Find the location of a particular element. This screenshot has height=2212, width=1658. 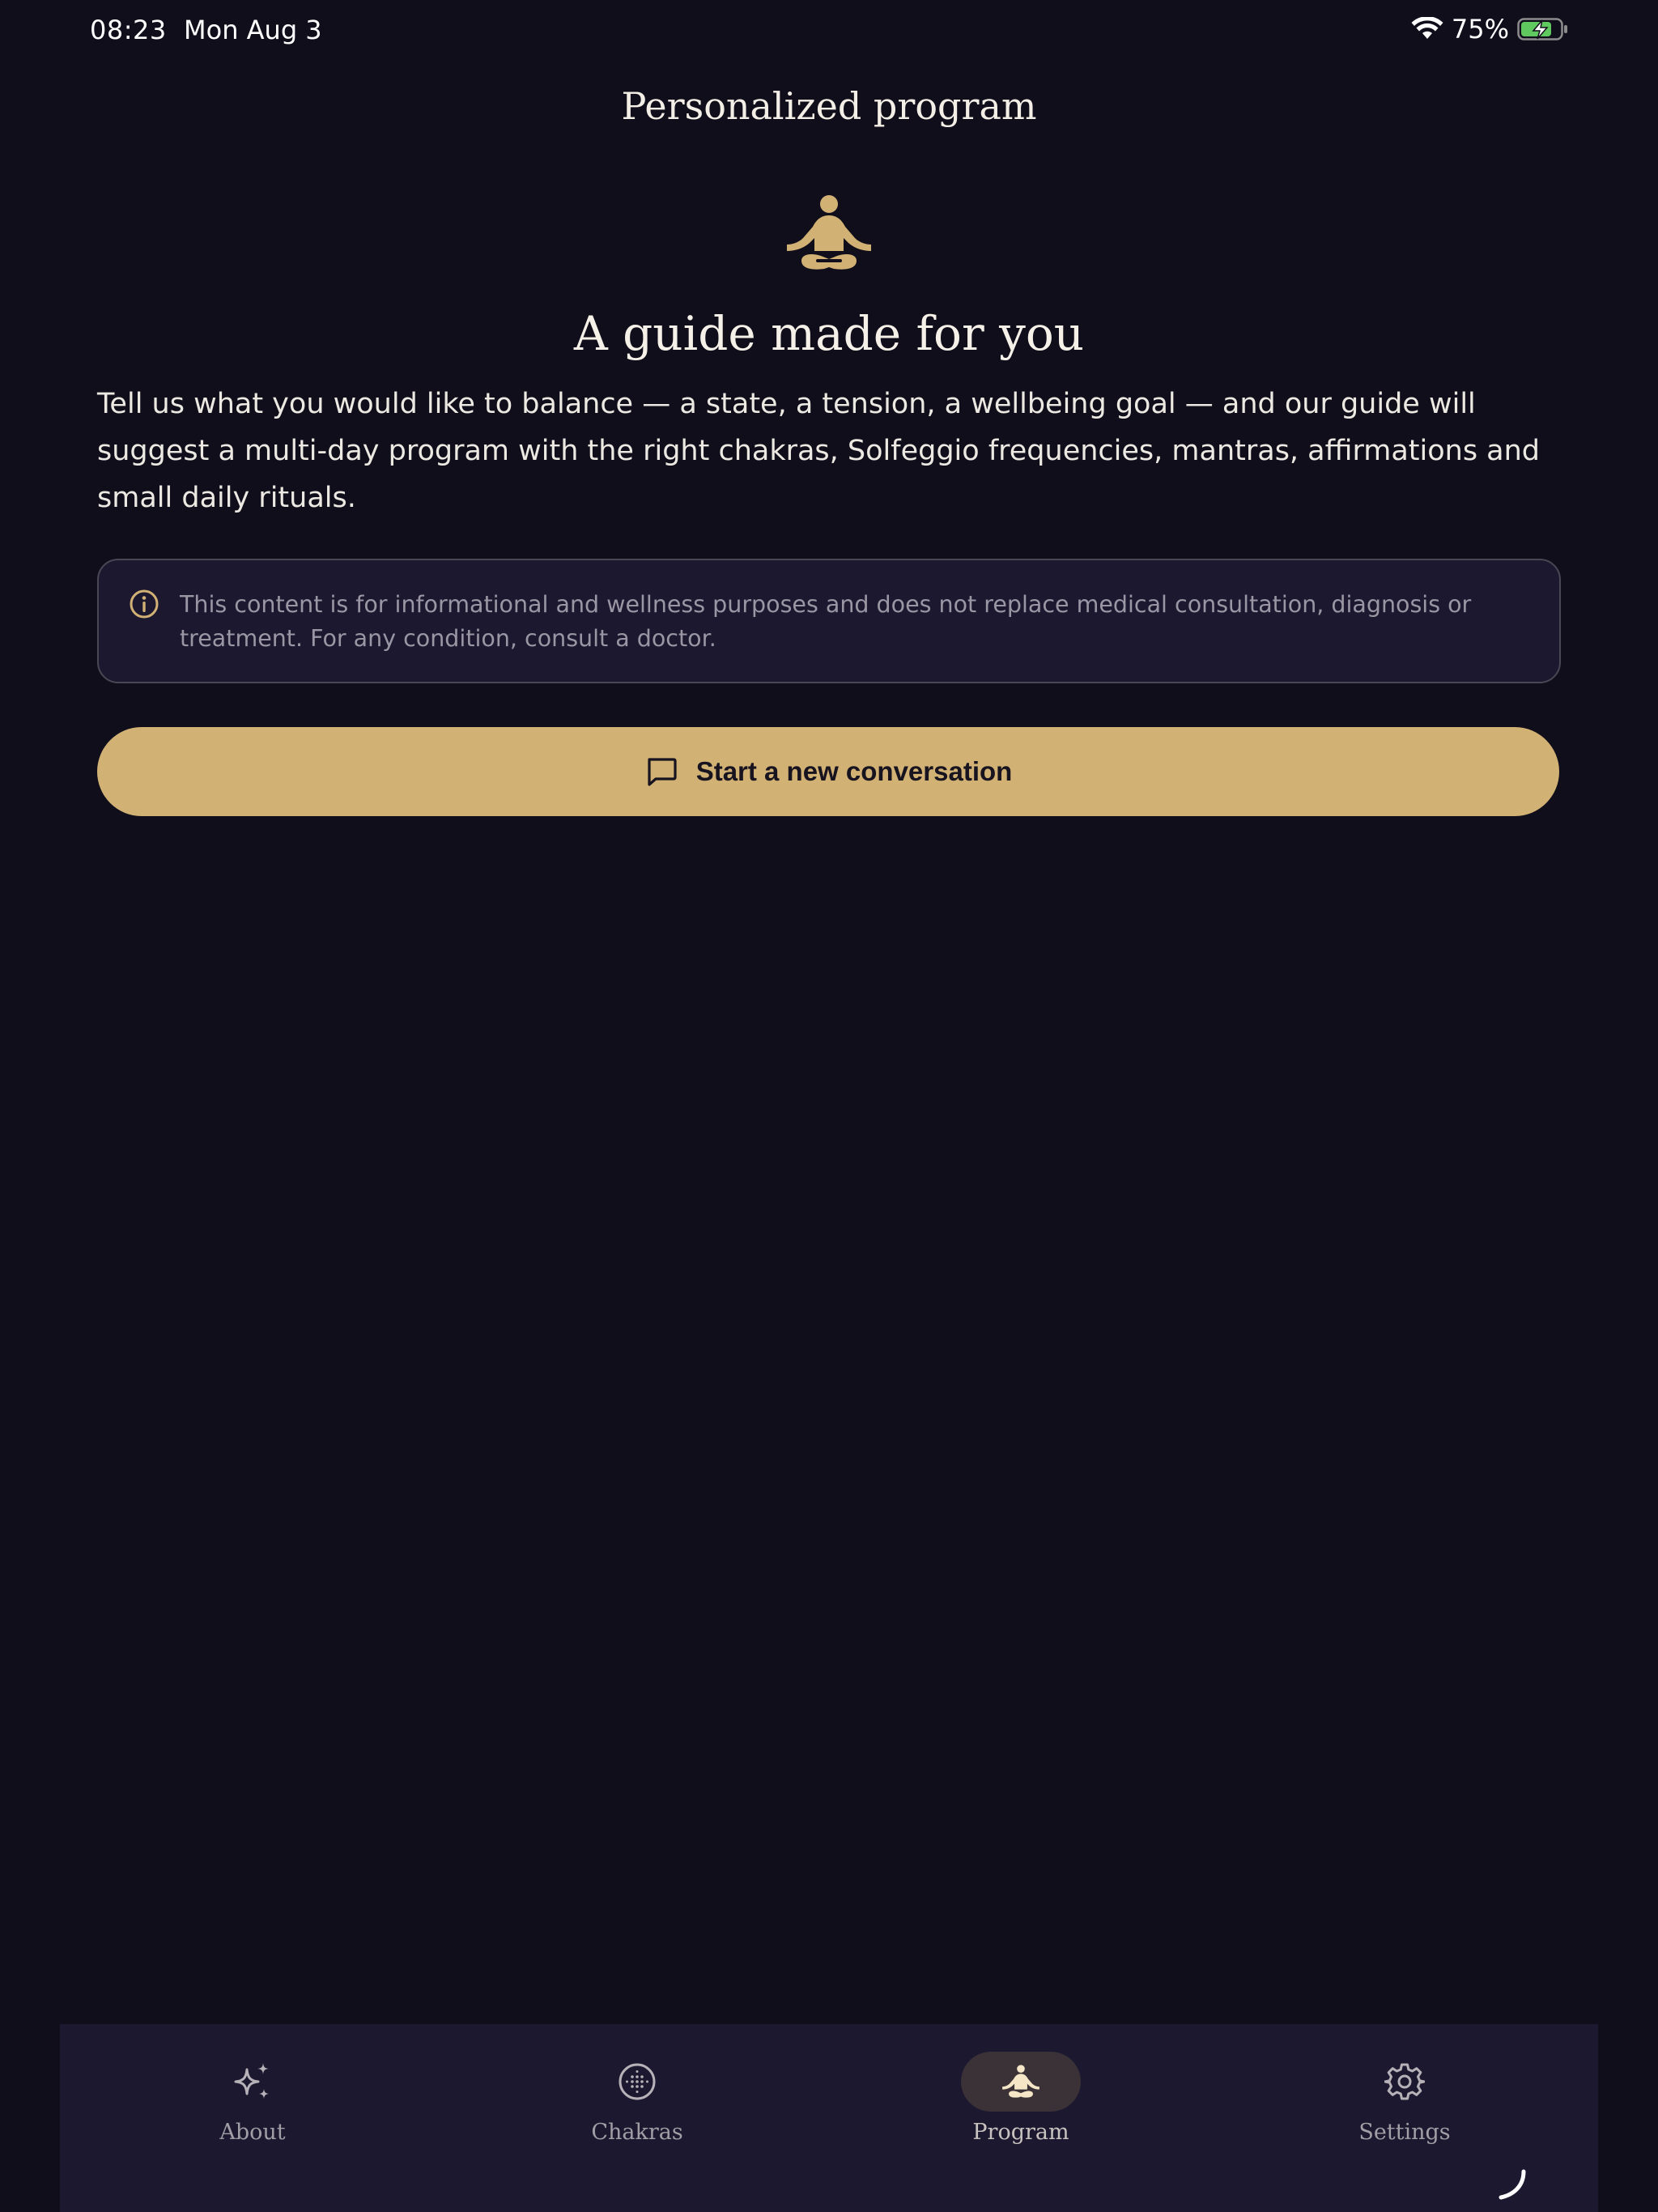

scroll-indicator-icon is located at coordinates (1512, 2184).